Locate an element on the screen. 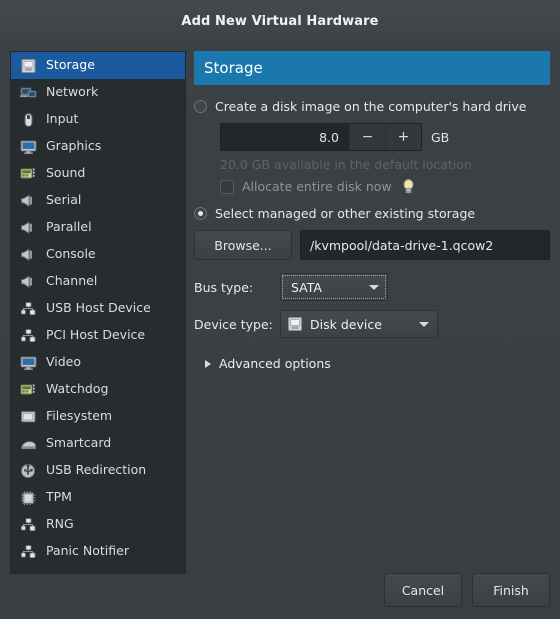 Image resolution: width=560 pixels, height=619 pixels. bus-type-value: SATA is located at coordinates (306, 287).